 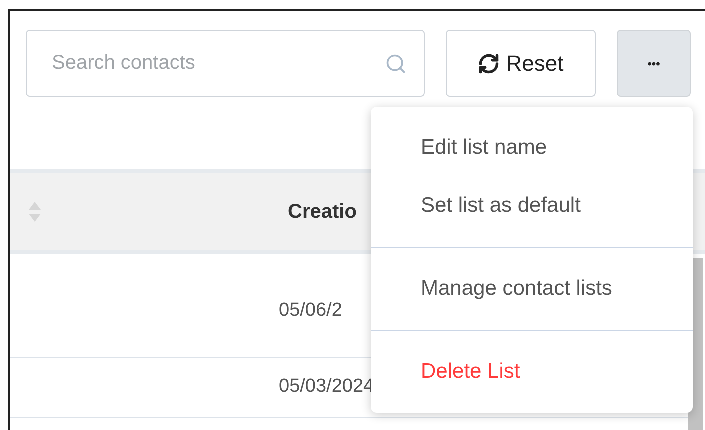 What do you see at coordinates (532, 289) in the screenshot?
I see `menu-item: Manage contact lists` at bounding box center [532, 289].